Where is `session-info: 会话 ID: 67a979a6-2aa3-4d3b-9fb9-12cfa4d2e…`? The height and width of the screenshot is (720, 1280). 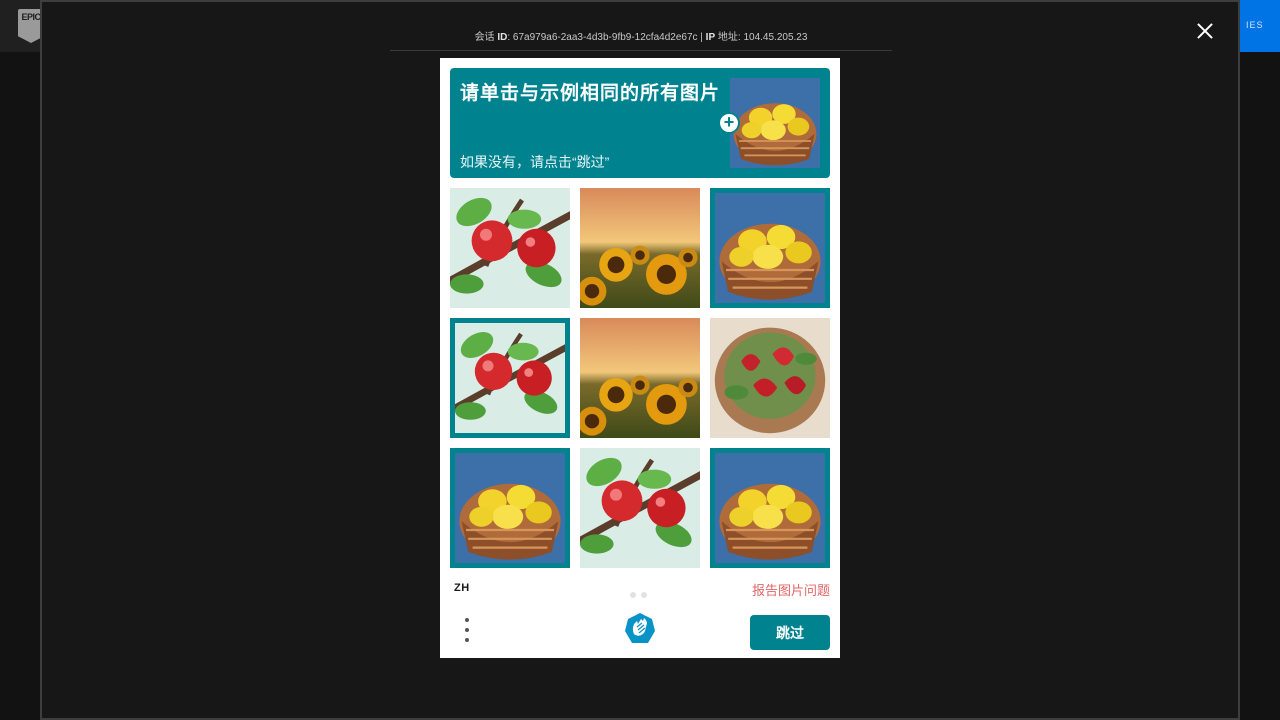 session-info: 会话 ID: 67a979a6-2aa3-4d3b-9fb9-12cfa4d2e… is located at coordinates (641, 37).